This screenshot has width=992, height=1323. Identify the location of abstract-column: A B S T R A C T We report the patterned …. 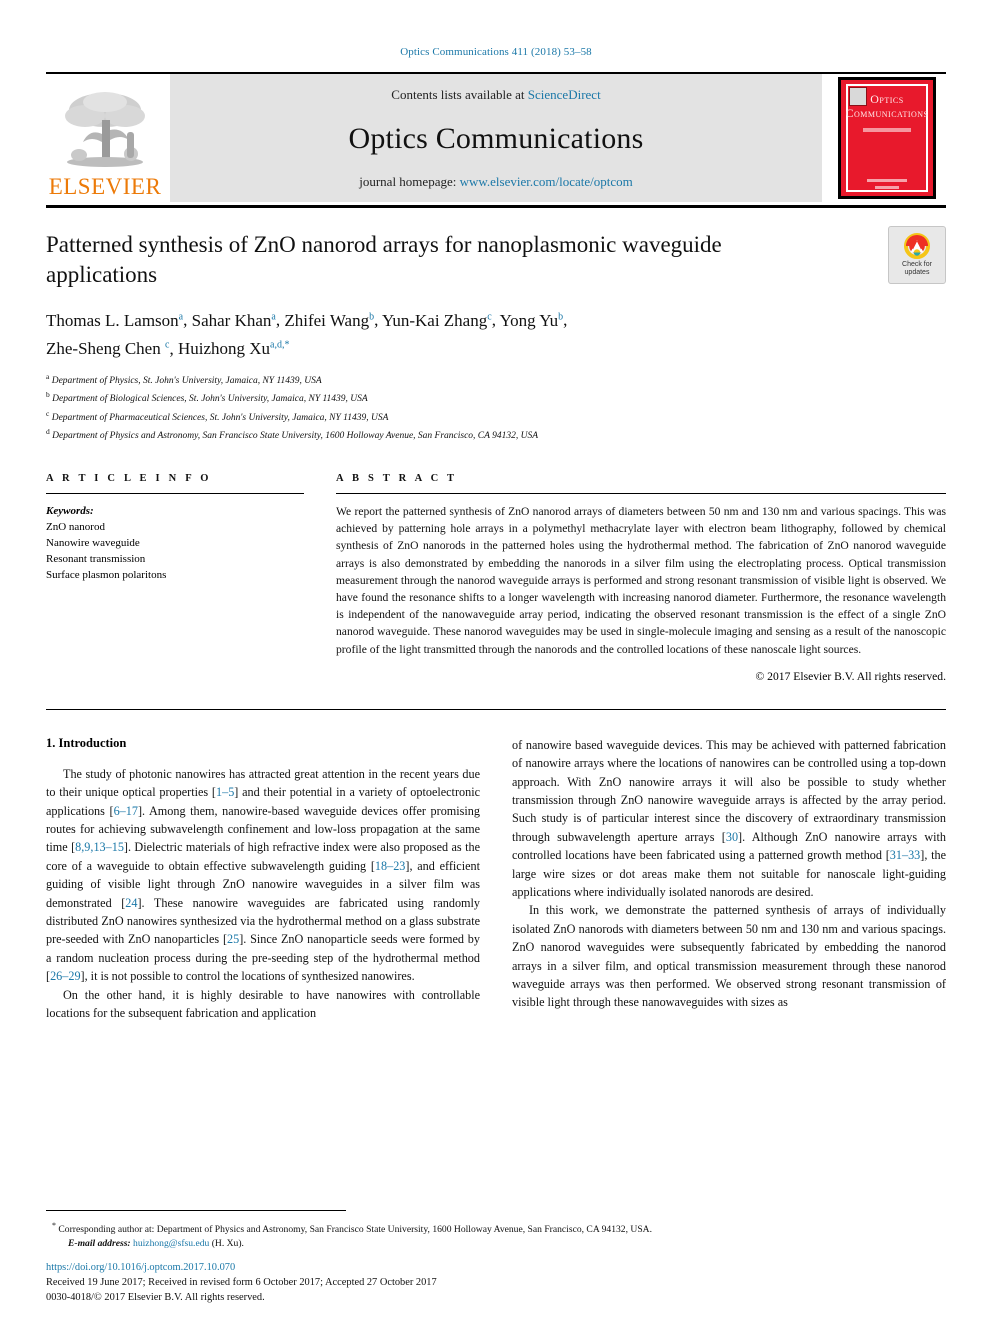
(641, 578).